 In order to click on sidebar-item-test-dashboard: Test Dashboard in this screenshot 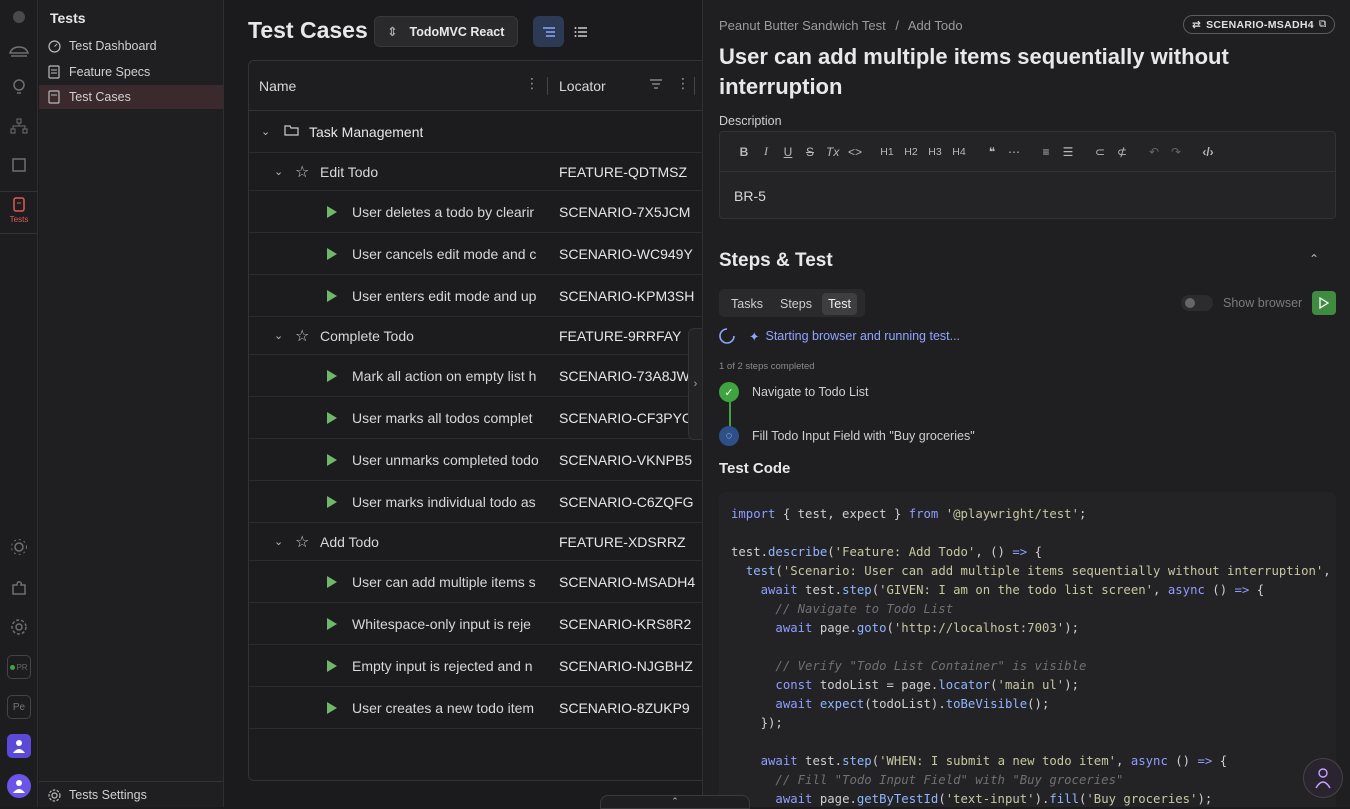, I will do `click(131, 46)`.